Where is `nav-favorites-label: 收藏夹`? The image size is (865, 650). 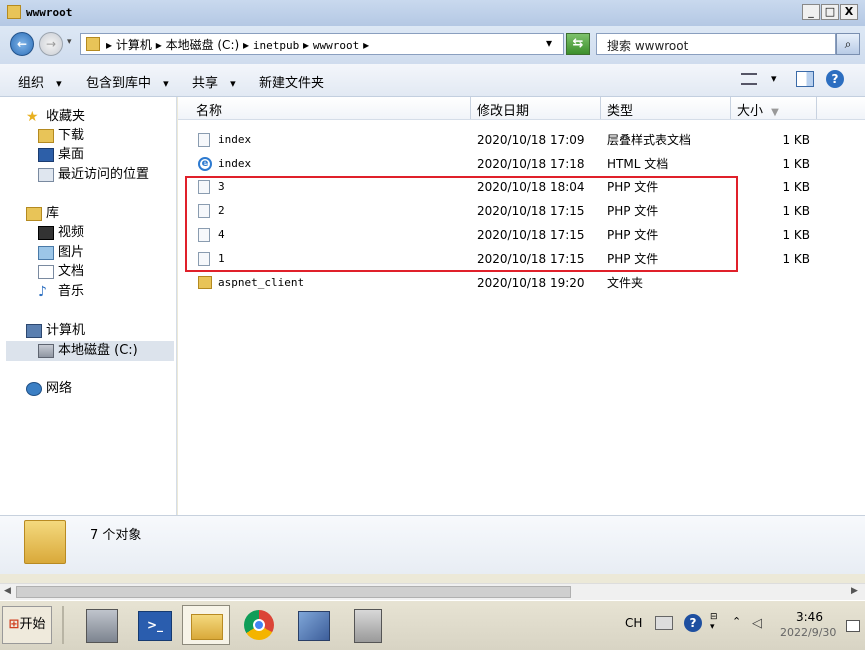 nav-favorites-label: 收藏夹 is located at coordinates (66, 116).